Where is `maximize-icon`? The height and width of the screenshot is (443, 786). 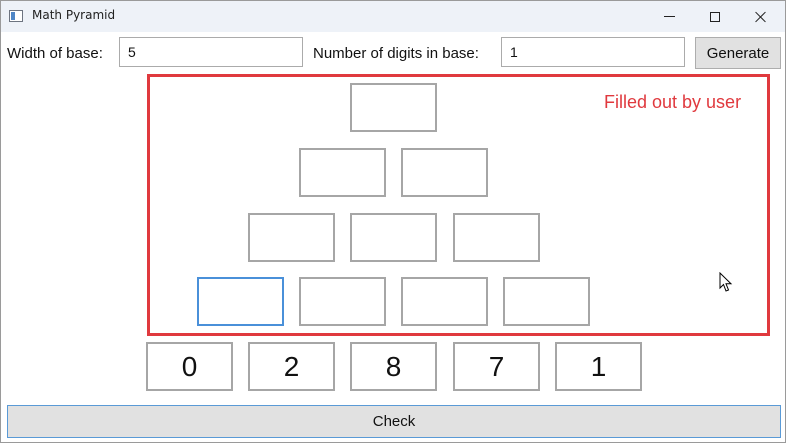
maximize-icon is located at coordinates (715, 16).